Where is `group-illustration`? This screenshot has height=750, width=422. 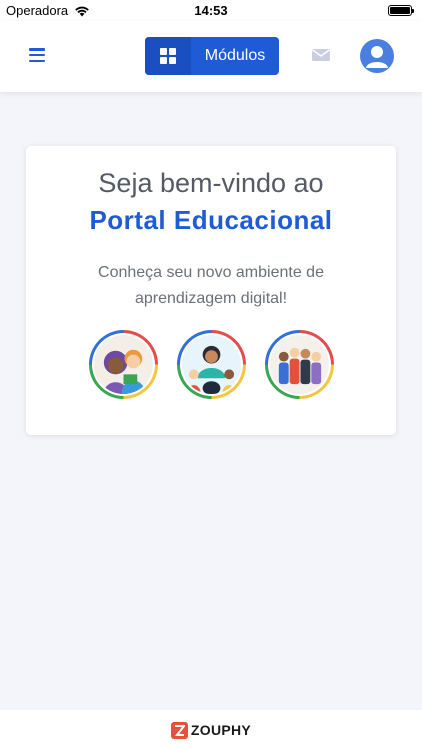
group-illustration is located at coordinates (299, 364).